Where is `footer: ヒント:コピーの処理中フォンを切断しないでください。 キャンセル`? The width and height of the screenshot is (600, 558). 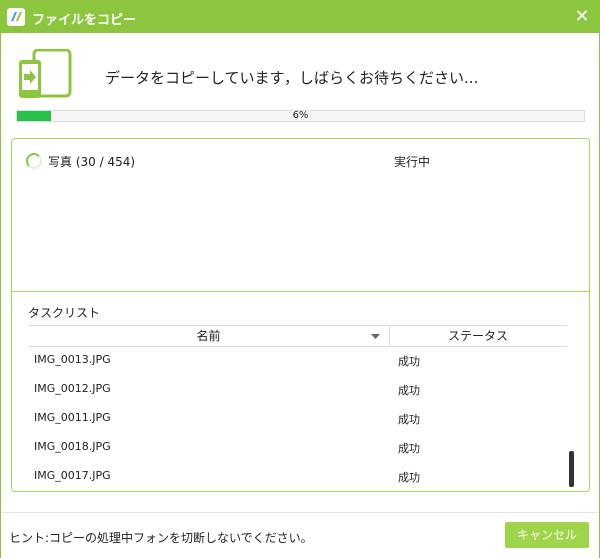 footer: ヒント:コピーの処理中フォンを切断しないでください。 キャンセル is located at coordinates (300, 535).